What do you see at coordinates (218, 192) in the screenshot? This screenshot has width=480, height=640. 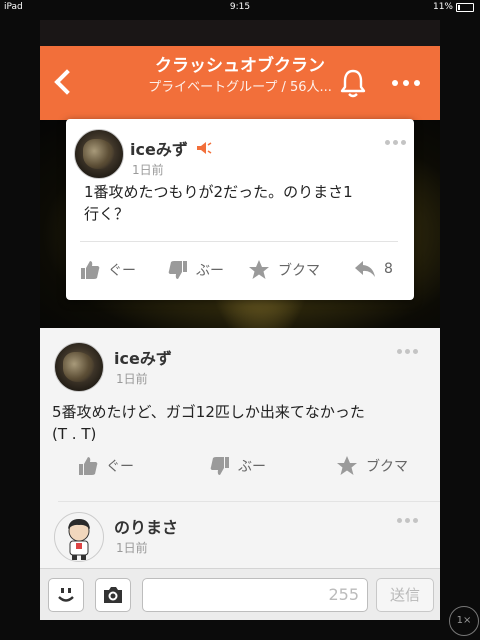 I see `post-text-line: 1番攻めたつもりが2だった。のりまさ1` at bounding box center [218, 192].